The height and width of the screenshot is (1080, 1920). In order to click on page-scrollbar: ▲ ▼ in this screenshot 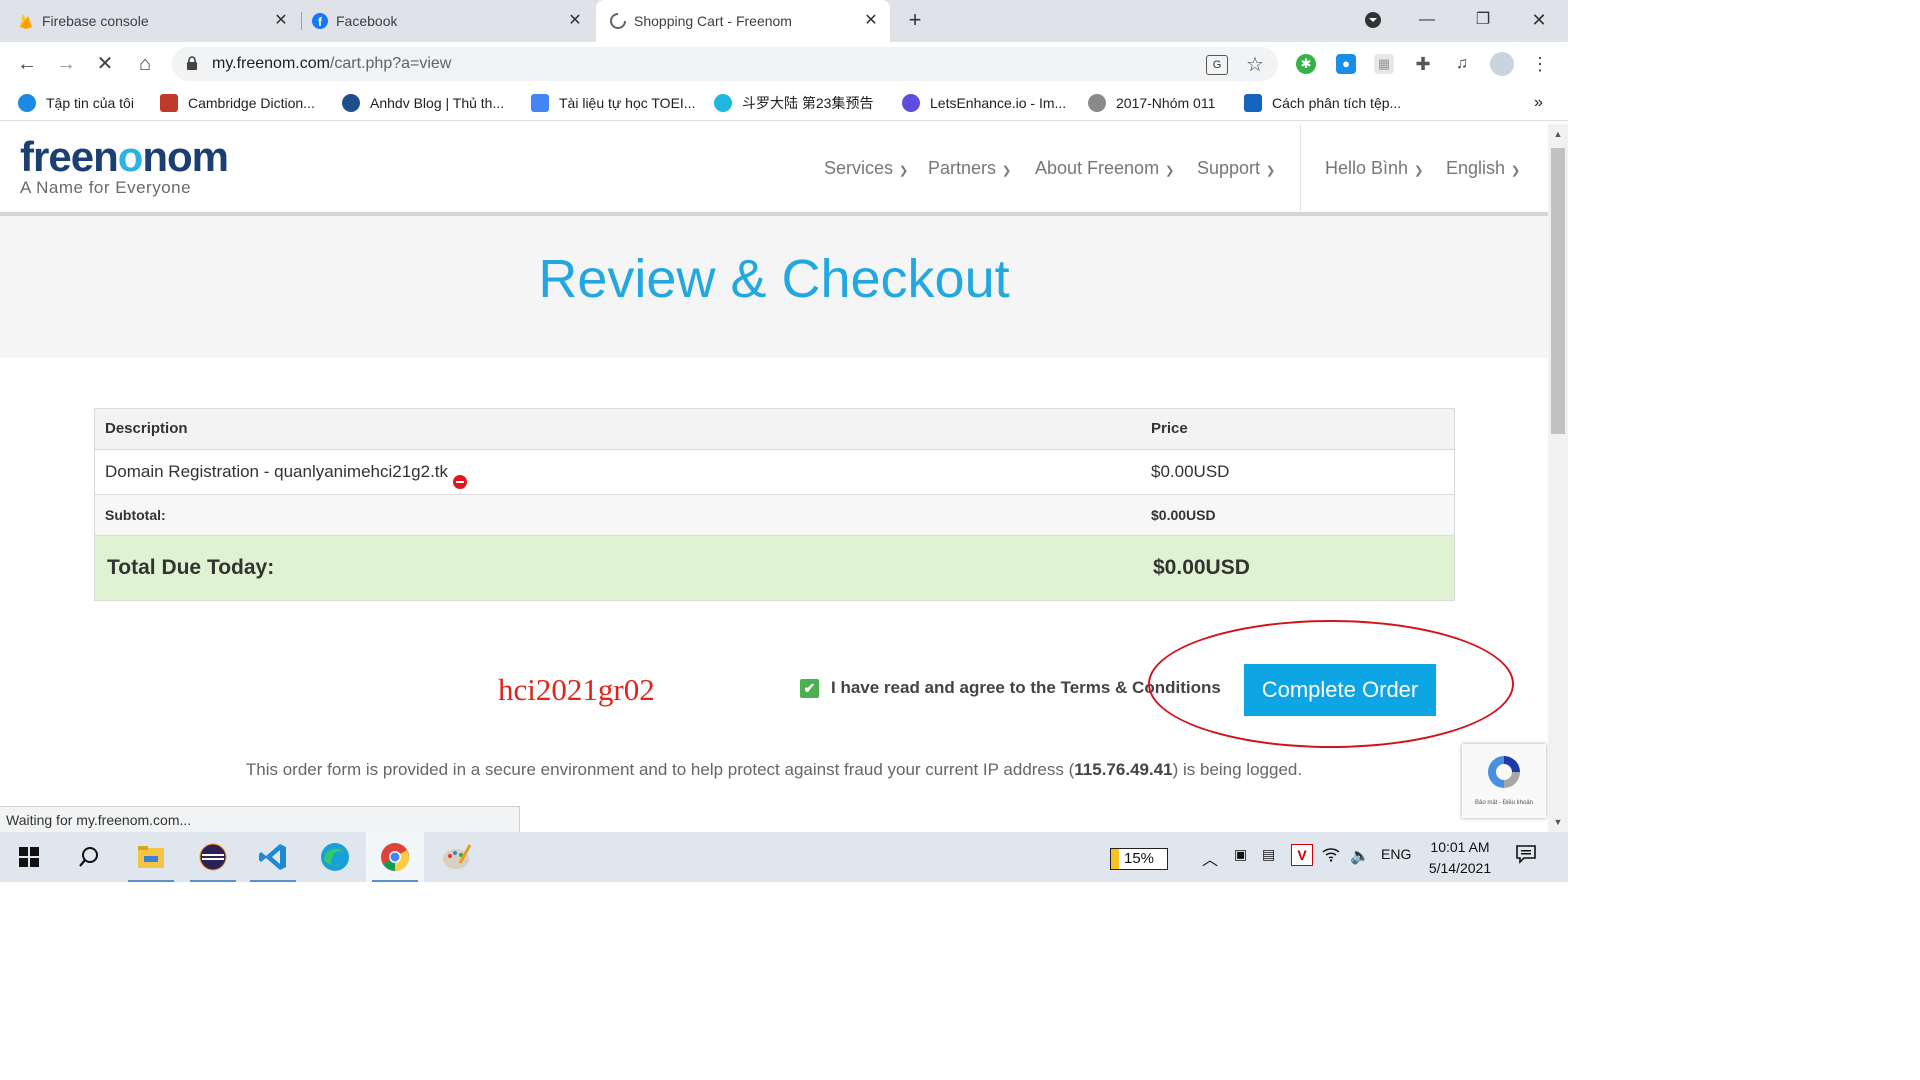, I will do `click(1558, 478)`.